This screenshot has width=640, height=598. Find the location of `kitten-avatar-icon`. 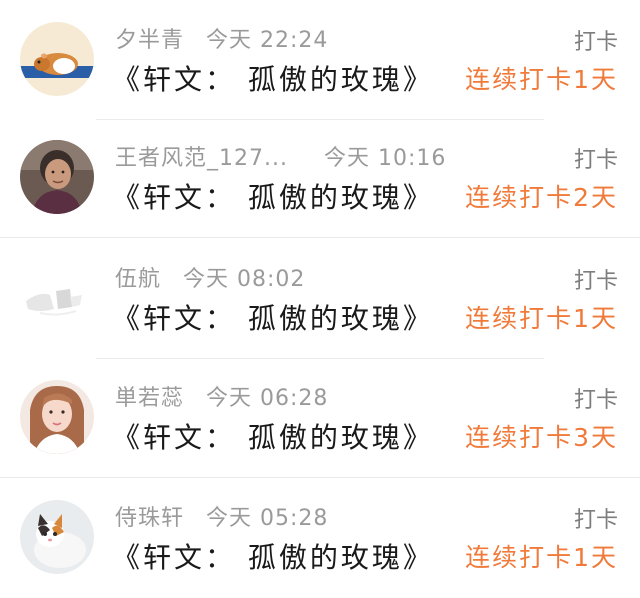

kitten-avatar-icon is located at coordinates (57, 537).